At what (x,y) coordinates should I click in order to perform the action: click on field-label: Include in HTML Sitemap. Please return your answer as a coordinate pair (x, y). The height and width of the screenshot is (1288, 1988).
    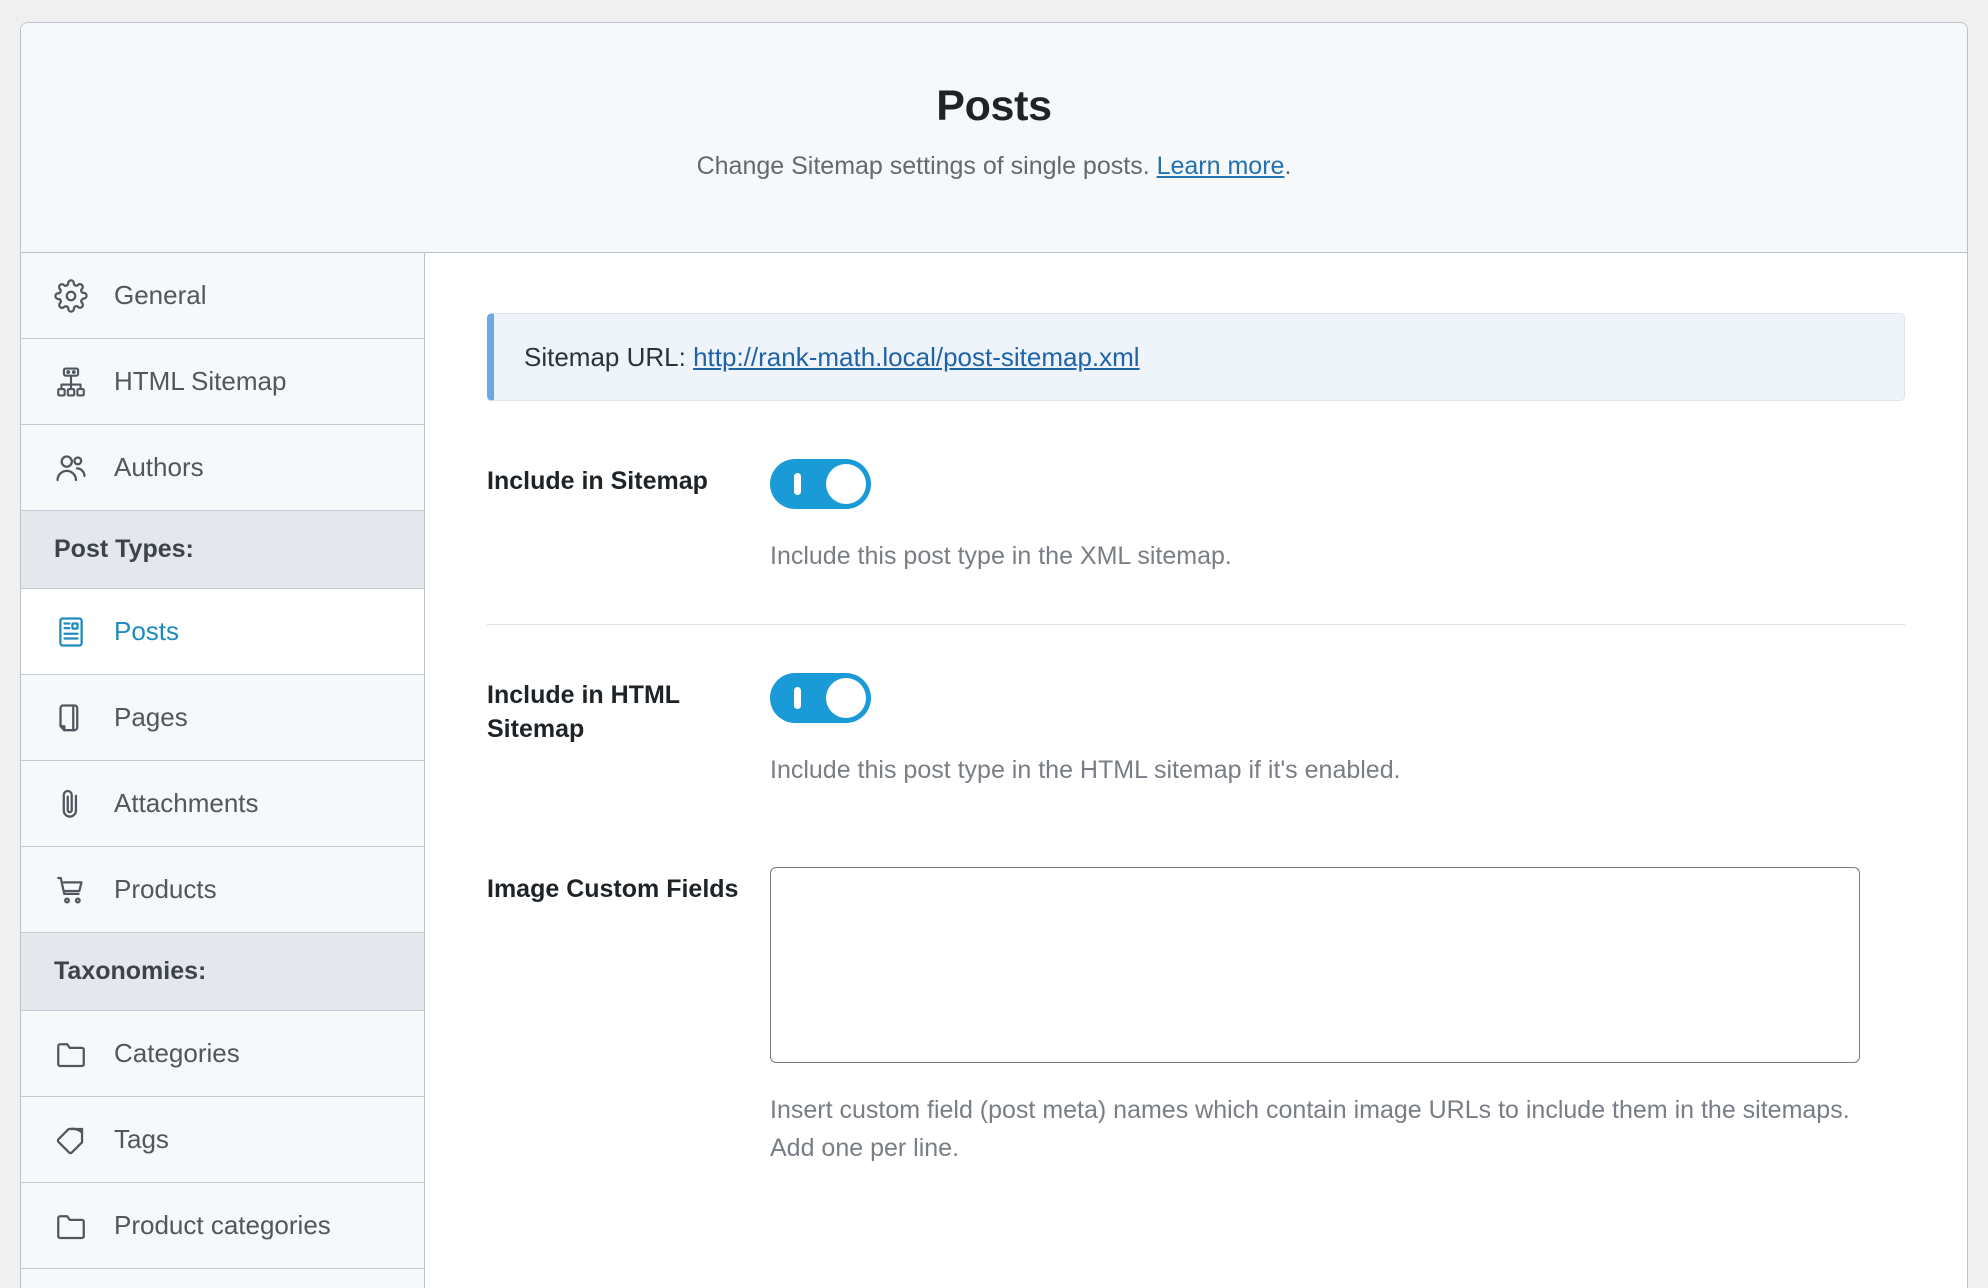
    Looking at the image, I should click on (583, 711).